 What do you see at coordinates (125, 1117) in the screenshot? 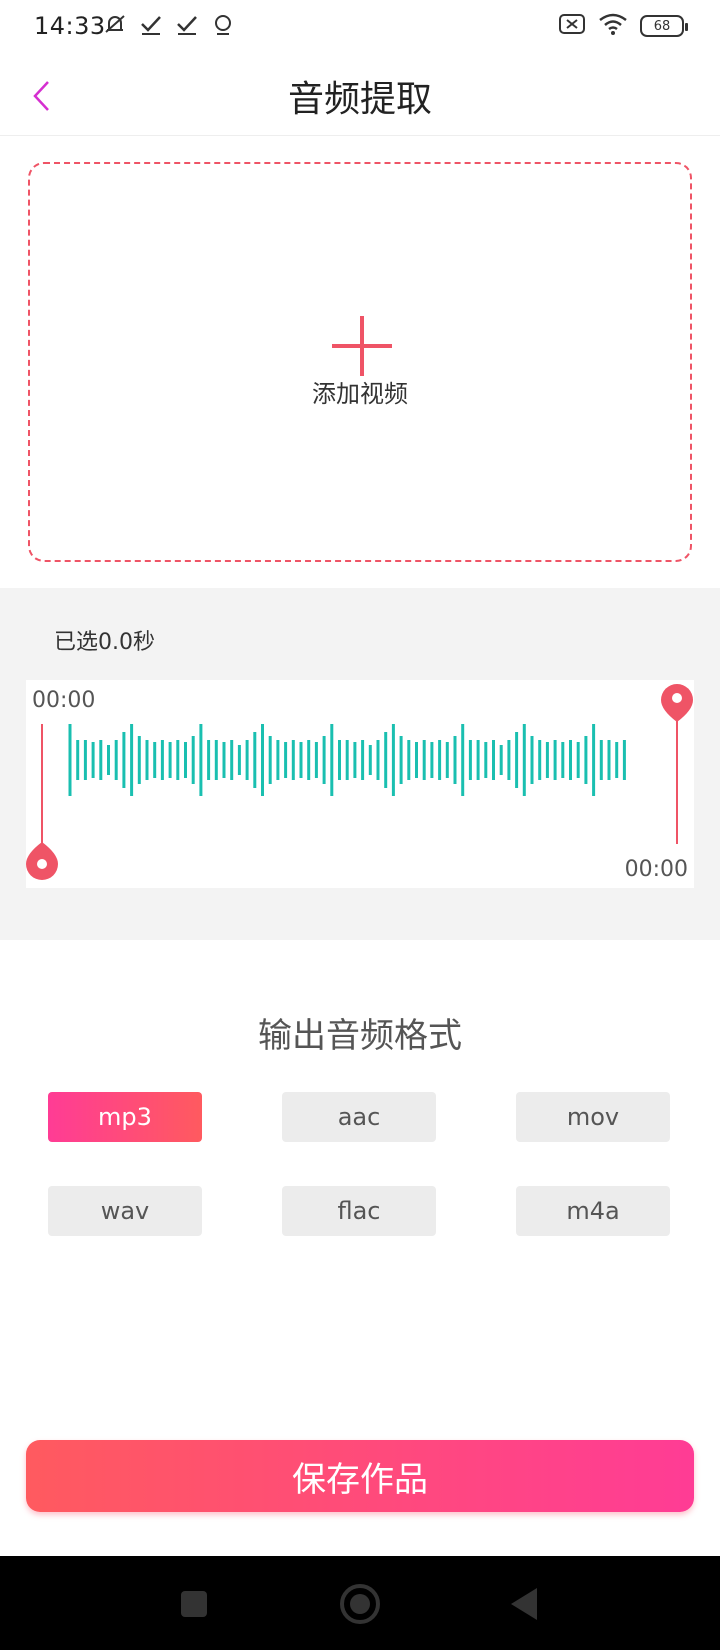
I see `format-option-mp3: mp3` at bounding box center [125, 1117].